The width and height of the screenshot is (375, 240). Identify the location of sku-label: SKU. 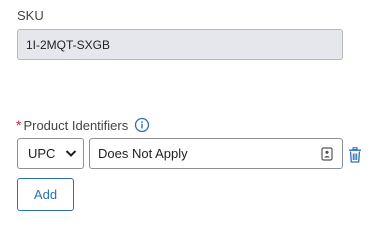
(30, 15).